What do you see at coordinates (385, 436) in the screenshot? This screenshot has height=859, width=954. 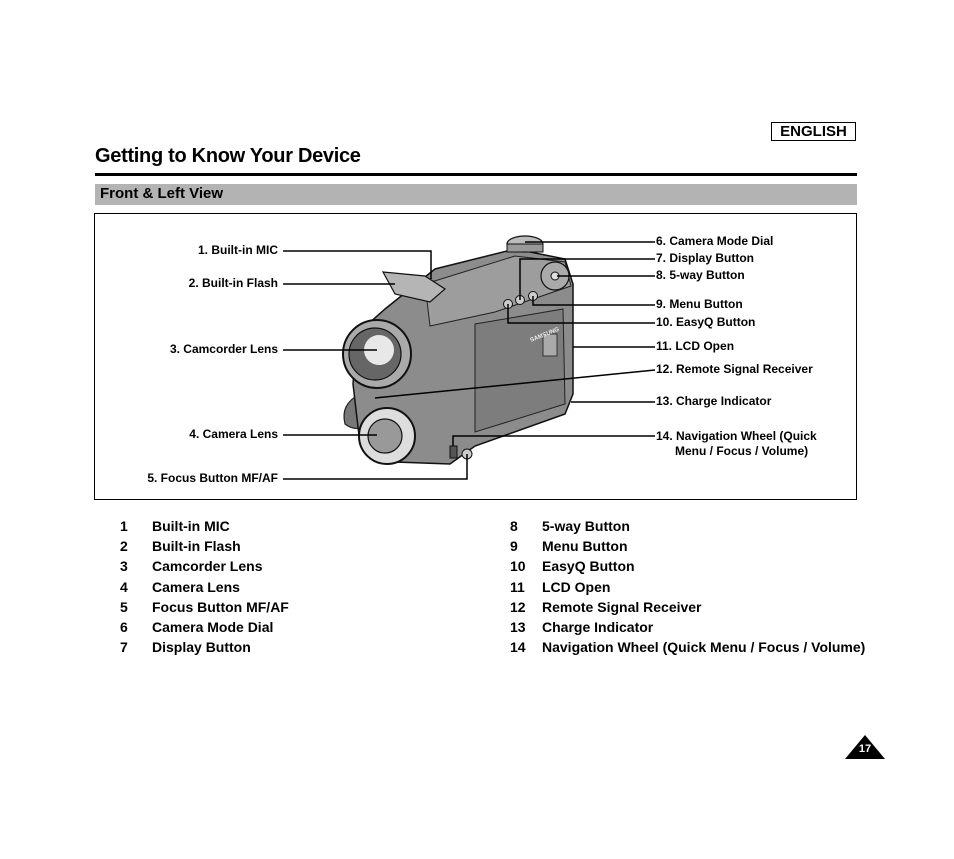 I see `camera-lens-shutter` at bounding box center [385, 436].